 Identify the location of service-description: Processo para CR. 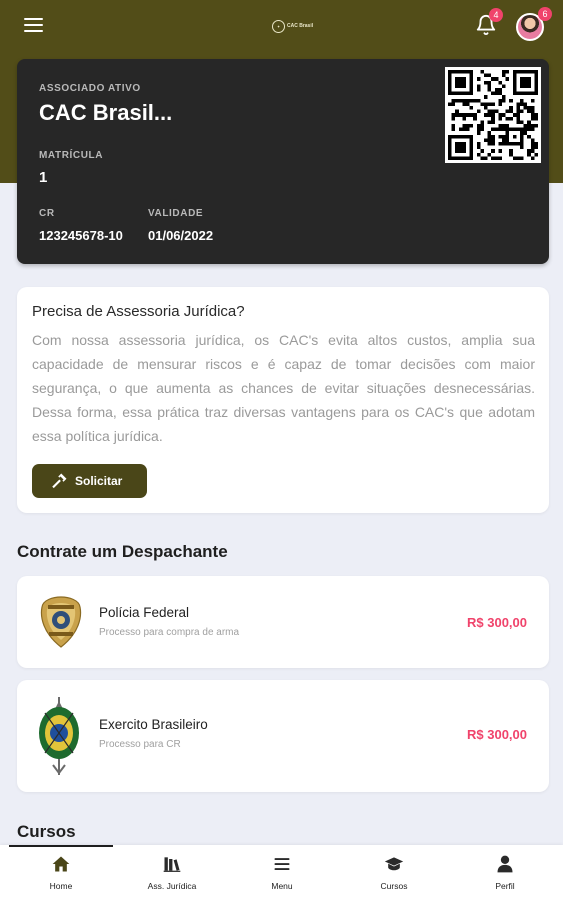
(140, 744).